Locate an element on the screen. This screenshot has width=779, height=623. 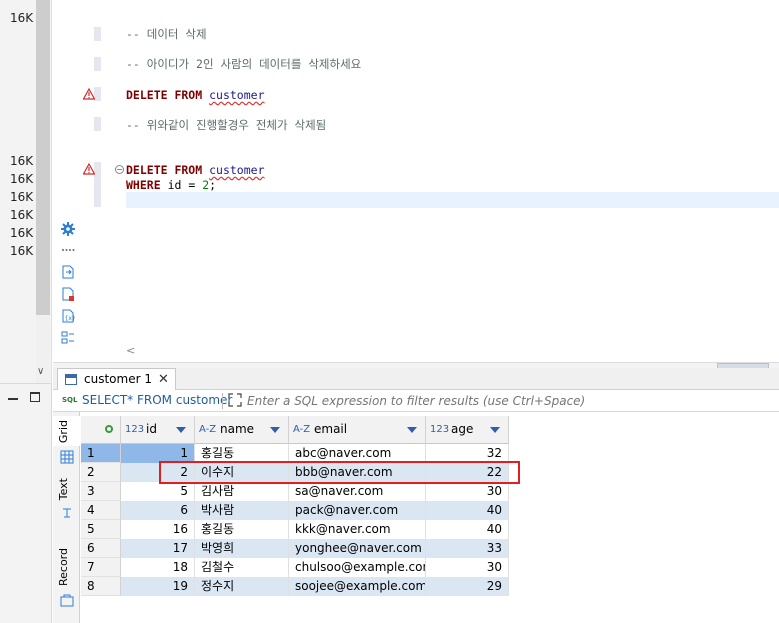
table-row: 8 19 정수지 soojee@example.com 29 is located at coordinates (295, 586).